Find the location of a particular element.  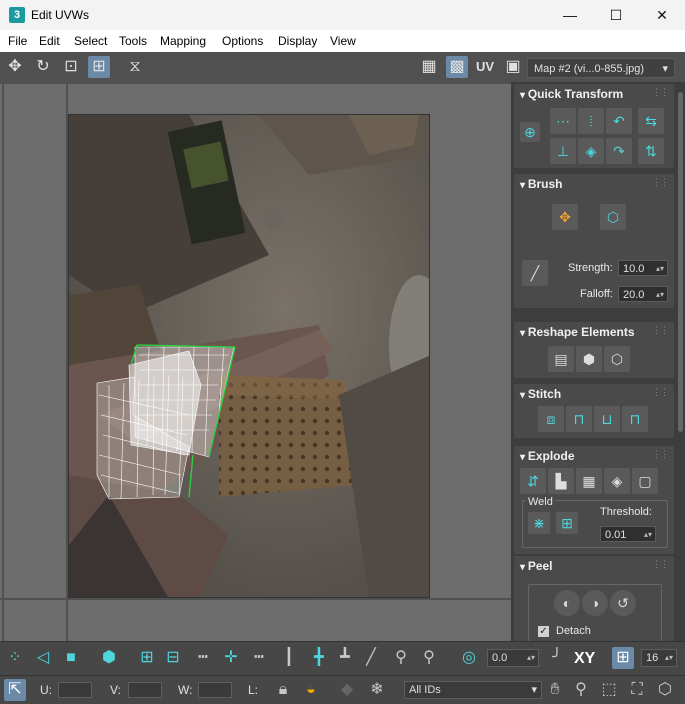

hide-icon: ◒ is located at coordinates (311, 690).